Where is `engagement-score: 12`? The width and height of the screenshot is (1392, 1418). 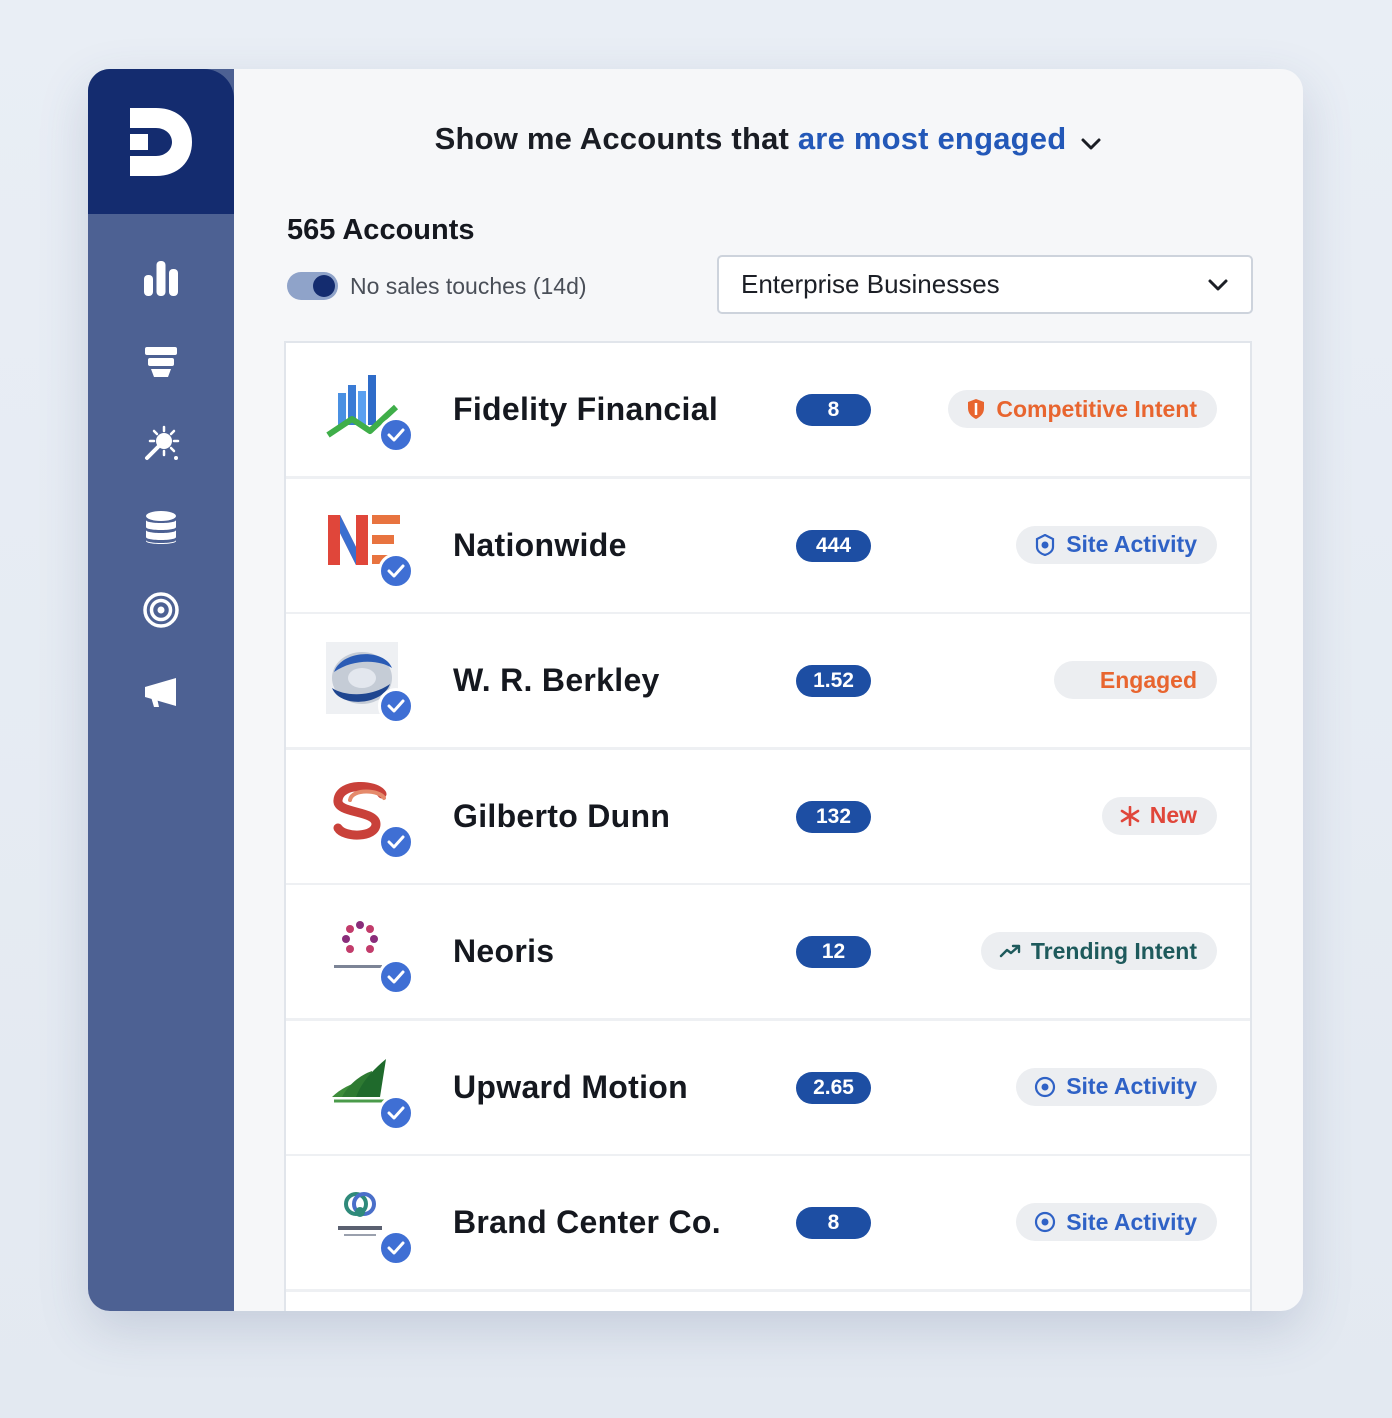 engagement-score: 12 is located at coordinates (833, 952).